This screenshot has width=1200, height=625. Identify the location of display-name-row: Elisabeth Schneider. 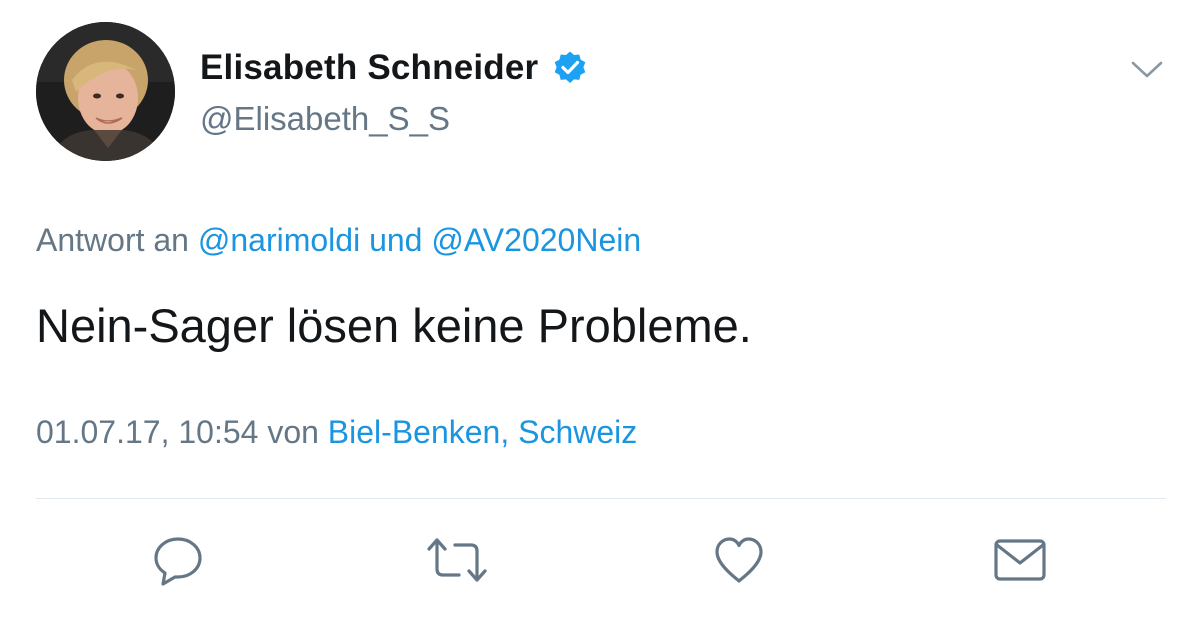
(394, 68).